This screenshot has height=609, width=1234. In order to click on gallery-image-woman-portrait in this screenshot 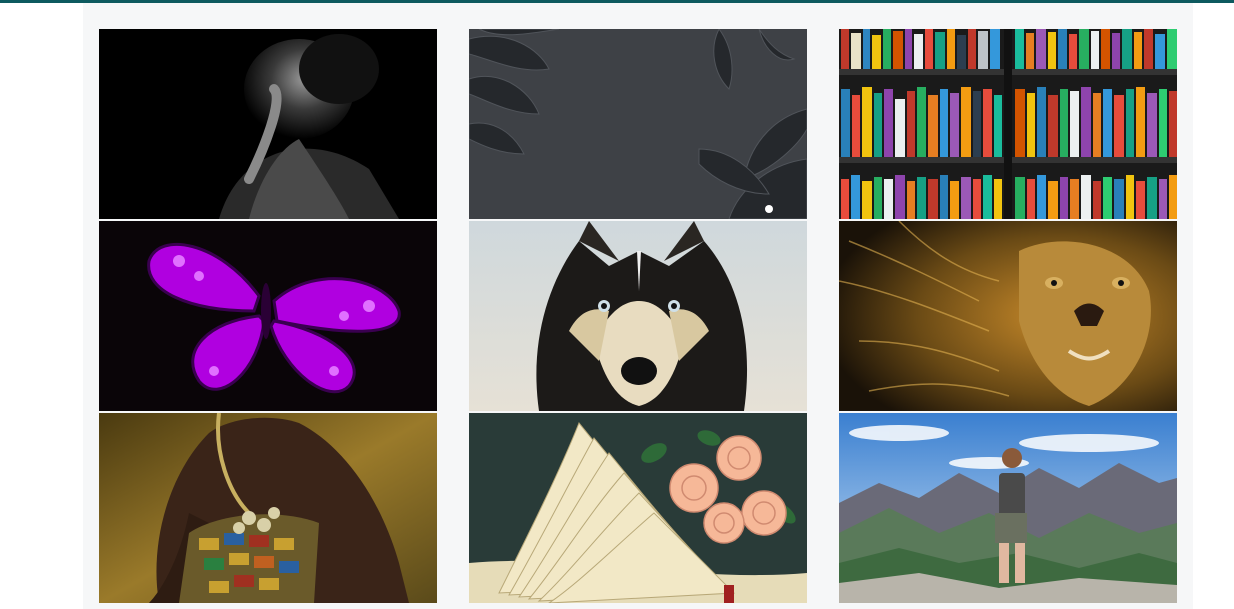, I will do `click(268, 124)`.